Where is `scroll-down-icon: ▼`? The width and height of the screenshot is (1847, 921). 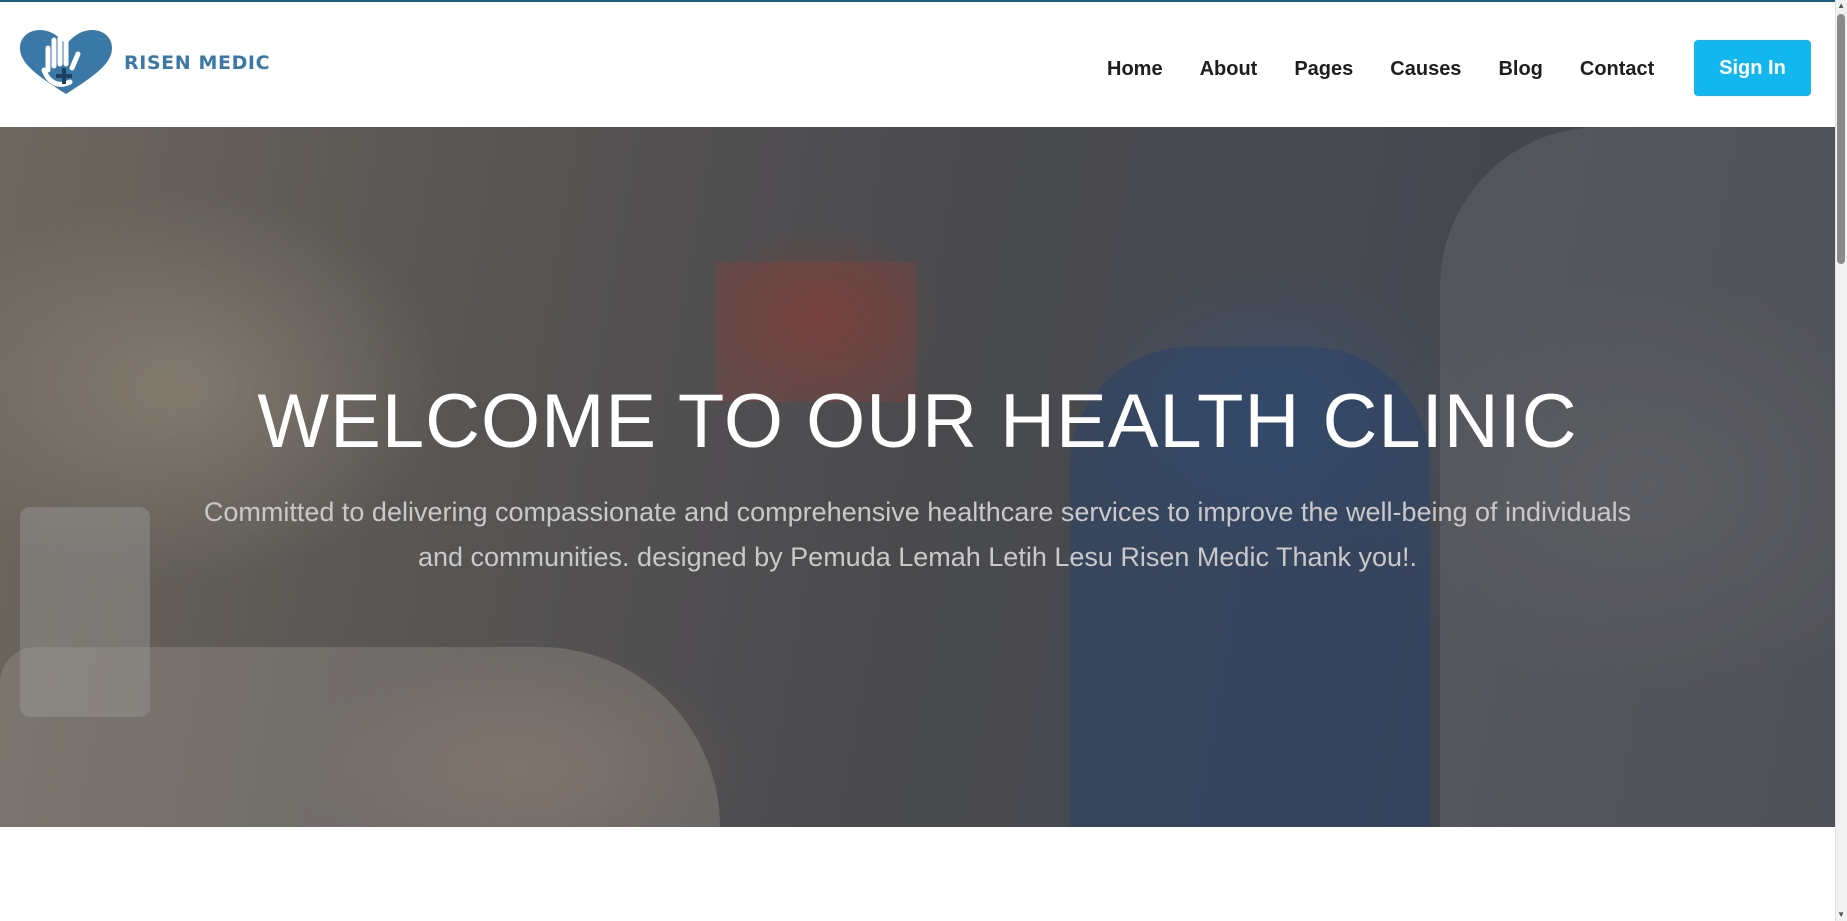
scroll-down-icon: ▼ is located at coordinates (1841, 915).